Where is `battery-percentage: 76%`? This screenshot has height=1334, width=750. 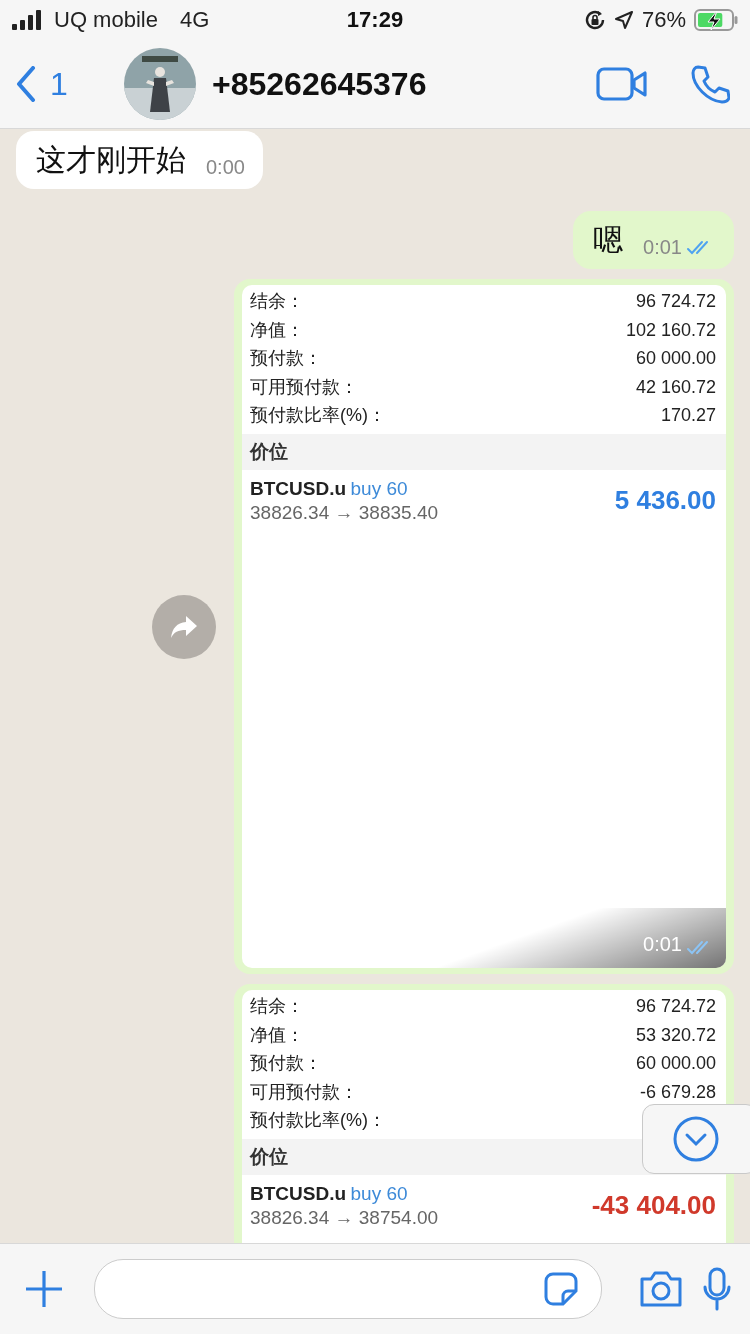
battery-percentage: 76% is located at coordinates (663, 20).